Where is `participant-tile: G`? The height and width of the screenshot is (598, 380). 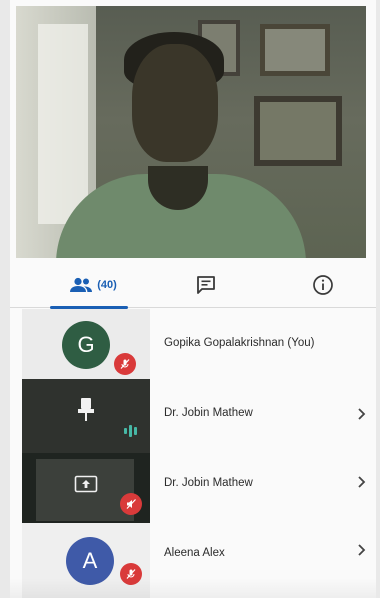
participant-tile: G is located at coordinates (86, 344).